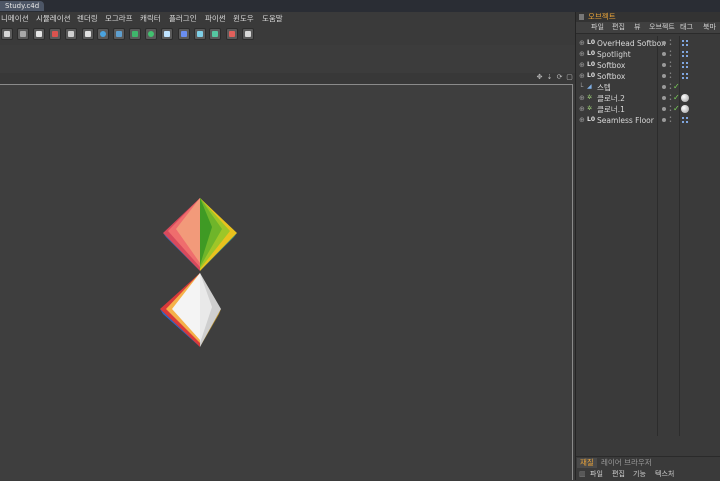  Describe the element at coordinates (119, 34) in the screenshot. I see `cube-gear-icon` at that location.